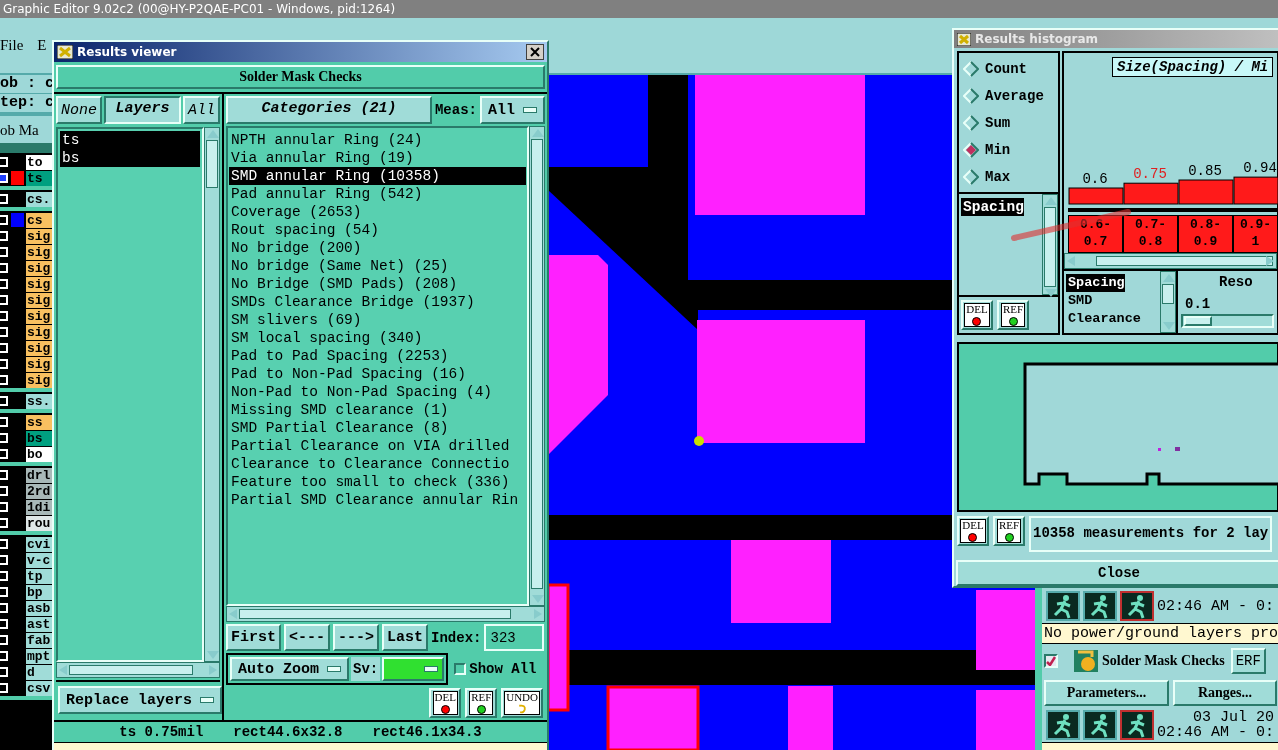 The image size is (1278, 750). I want to click on category-item: No bridge (Same Net) (25), so click(377, 266).